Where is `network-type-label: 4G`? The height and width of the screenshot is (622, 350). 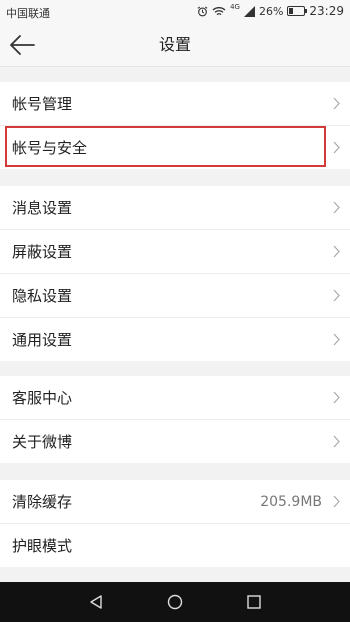 network-type-label: 4G is located at coordinates (235, 7).